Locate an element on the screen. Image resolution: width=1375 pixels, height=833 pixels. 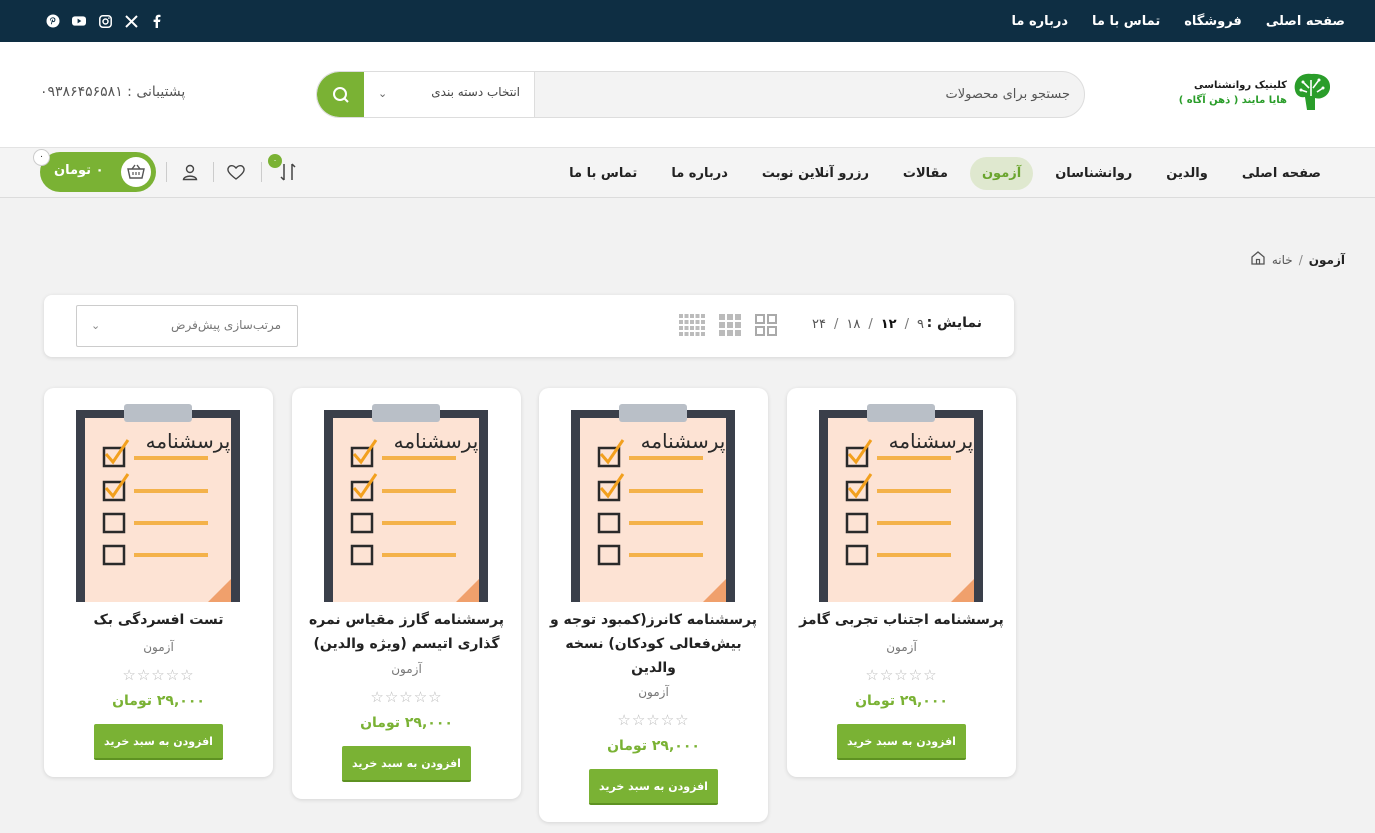
search-bar: ⌄ انتخاب دسته بندی is located at coordinates (700, 94).